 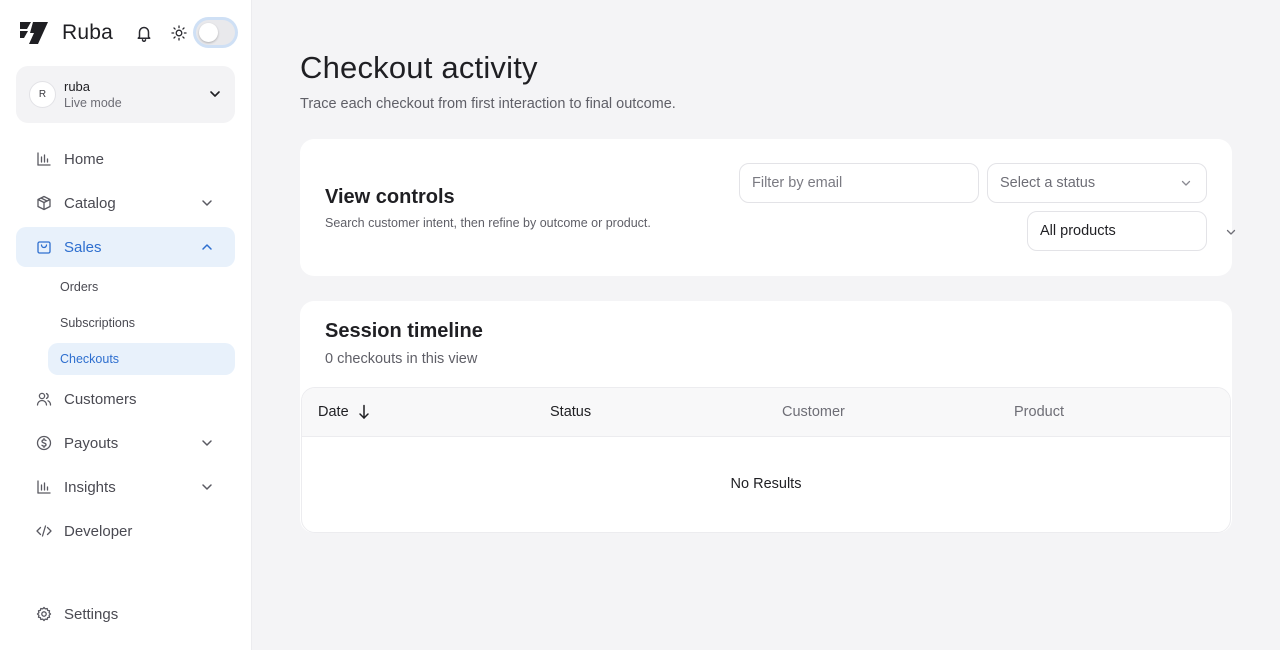 I want to click on column-header-date: Date, so click(x=344, y=412).